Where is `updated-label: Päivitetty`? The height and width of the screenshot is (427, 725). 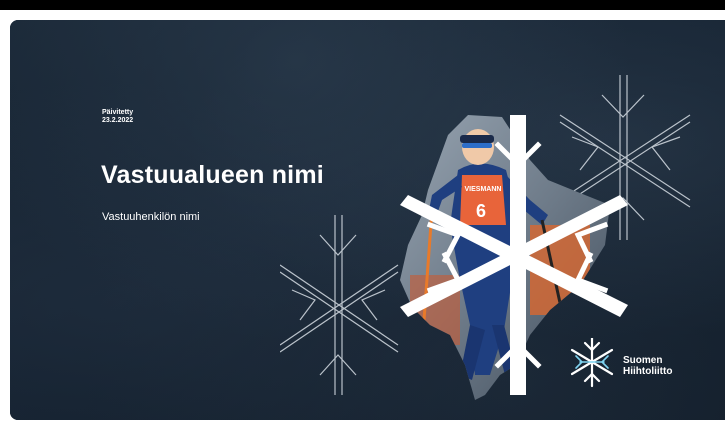 updated-label: Päivitetty is located at coordinates (118, 112).